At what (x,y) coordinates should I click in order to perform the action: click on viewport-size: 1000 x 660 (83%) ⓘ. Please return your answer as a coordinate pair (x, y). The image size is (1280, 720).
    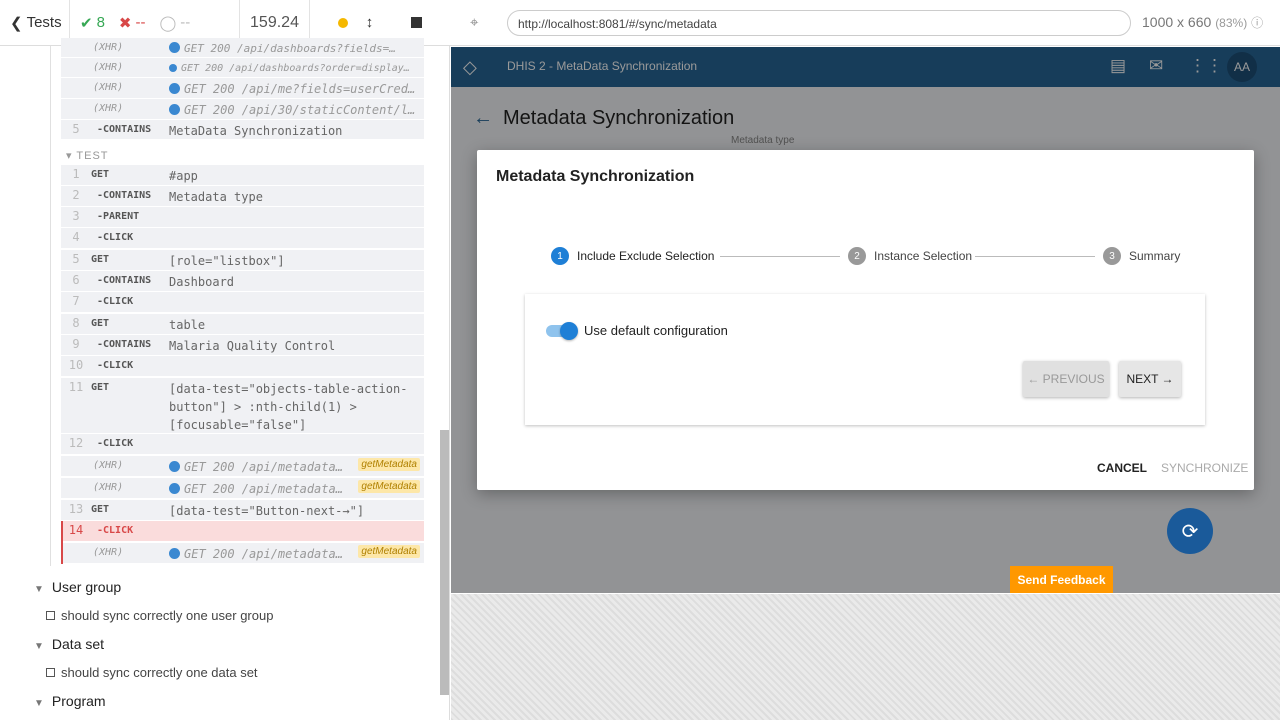
    Looking at the image, I should click on (1203, 22).